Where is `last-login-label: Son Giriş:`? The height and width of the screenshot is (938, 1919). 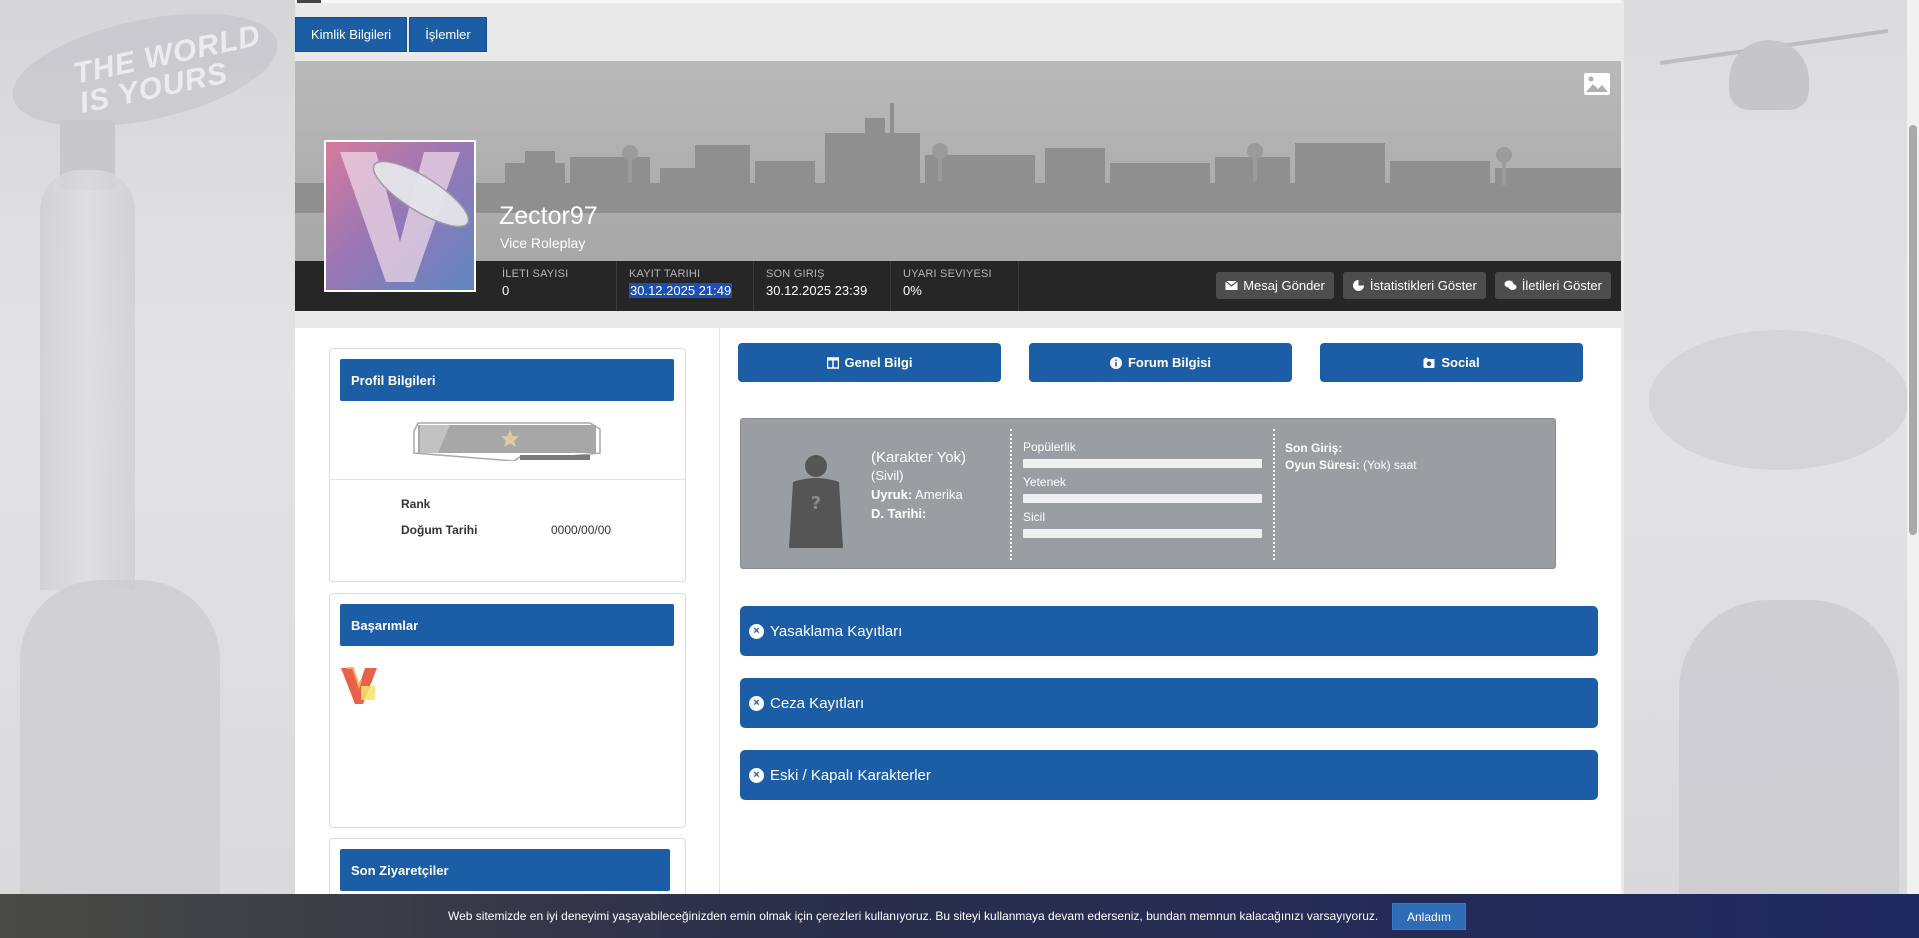 last-login-label: Son Giriş: is located at coordinates (1314, 448).